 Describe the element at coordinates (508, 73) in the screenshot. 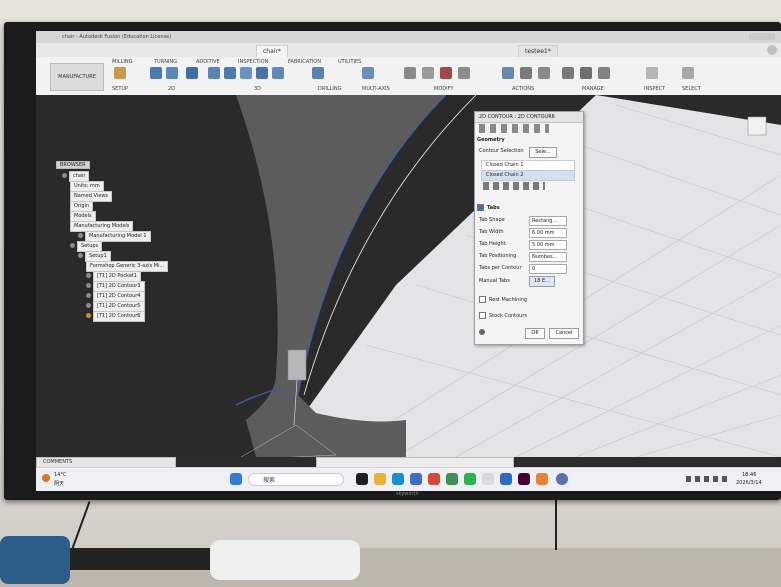

I see `actions-simulate-icon` at that location.